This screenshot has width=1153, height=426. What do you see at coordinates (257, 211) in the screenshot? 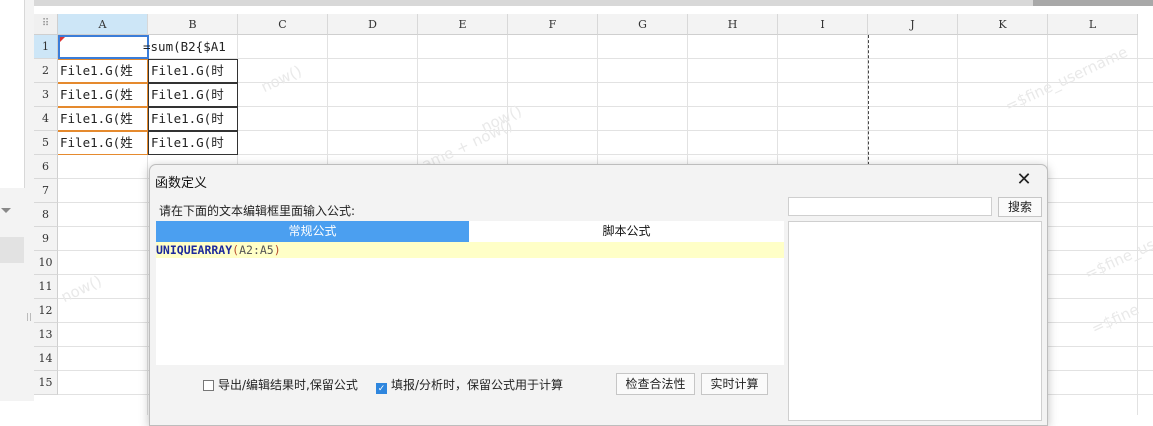
I see `formula-prompt: 请在下面的文本编辑框里面输入公式:` at bounding box center [257, 211].